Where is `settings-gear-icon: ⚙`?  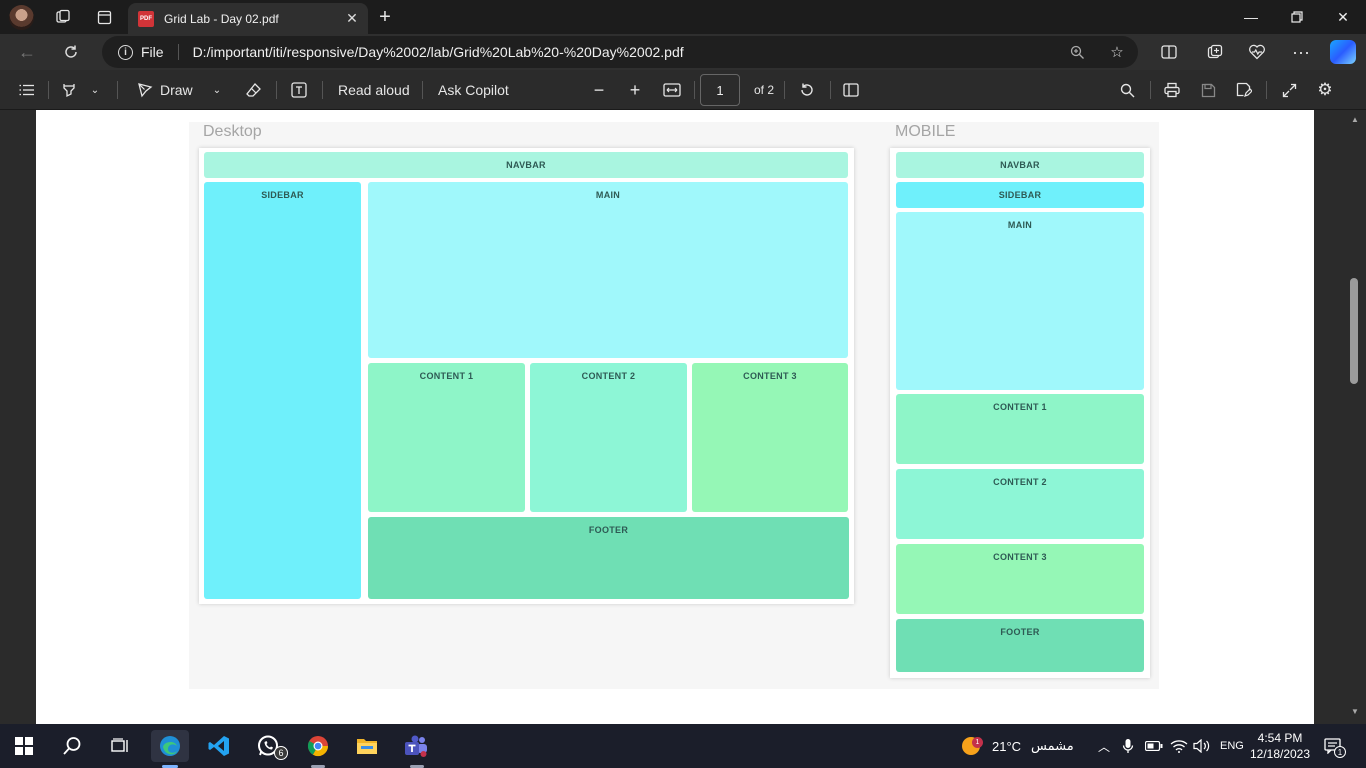
settings-gear-icon: ⚙ is located at coordinates (1325, 90).